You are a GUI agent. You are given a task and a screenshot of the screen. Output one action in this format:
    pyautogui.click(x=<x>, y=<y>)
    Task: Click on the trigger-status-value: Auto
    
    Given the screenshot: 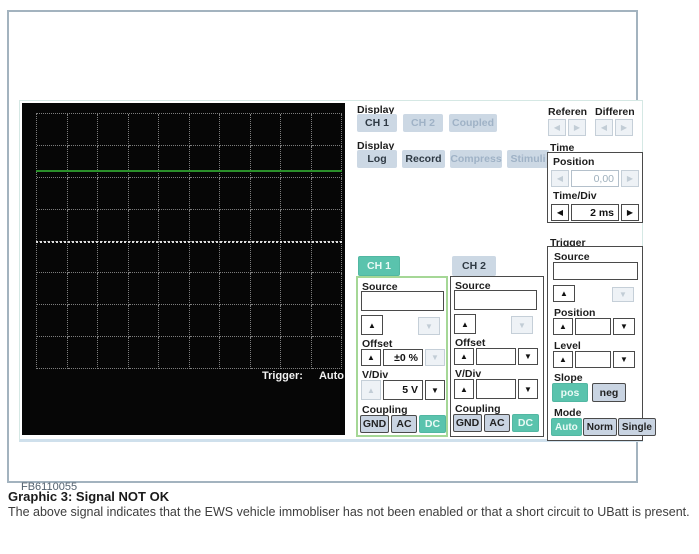 What is the action you would take?
    pyautogui.click(x=331, y=376)
    